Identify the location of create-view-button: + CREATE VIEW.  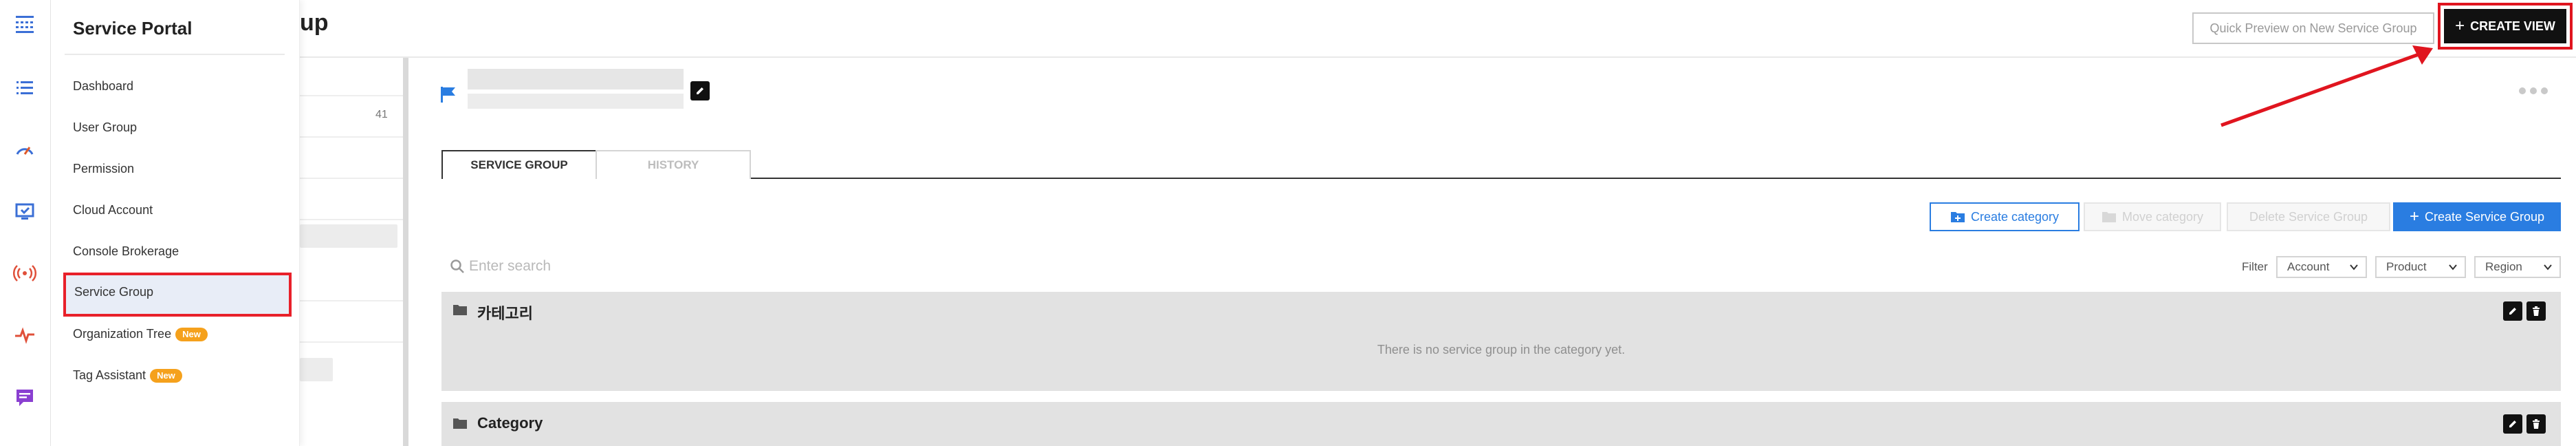
(2505, 26).